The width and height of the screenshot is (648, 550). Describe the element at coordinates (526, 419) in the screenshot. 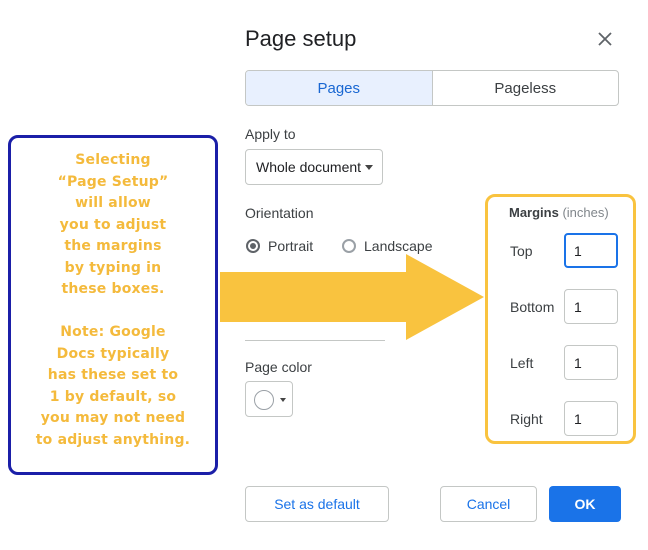

I see `margin-right-label: Right` at that location.